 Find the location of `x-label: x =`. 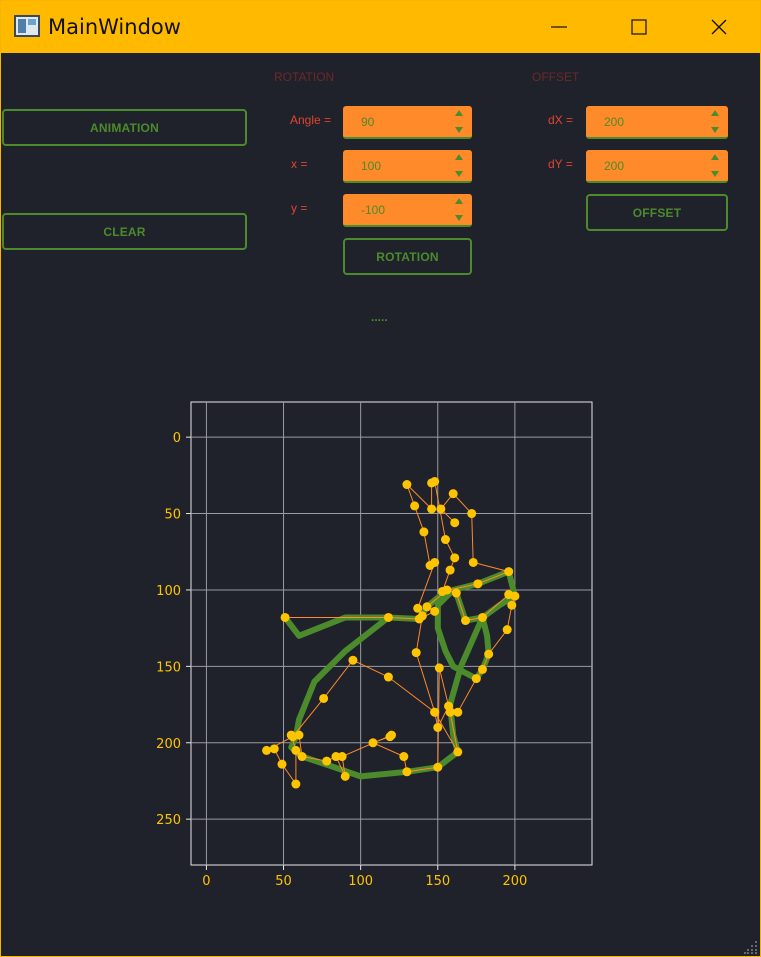

x-label: x = is located at coordinates (299, 164).